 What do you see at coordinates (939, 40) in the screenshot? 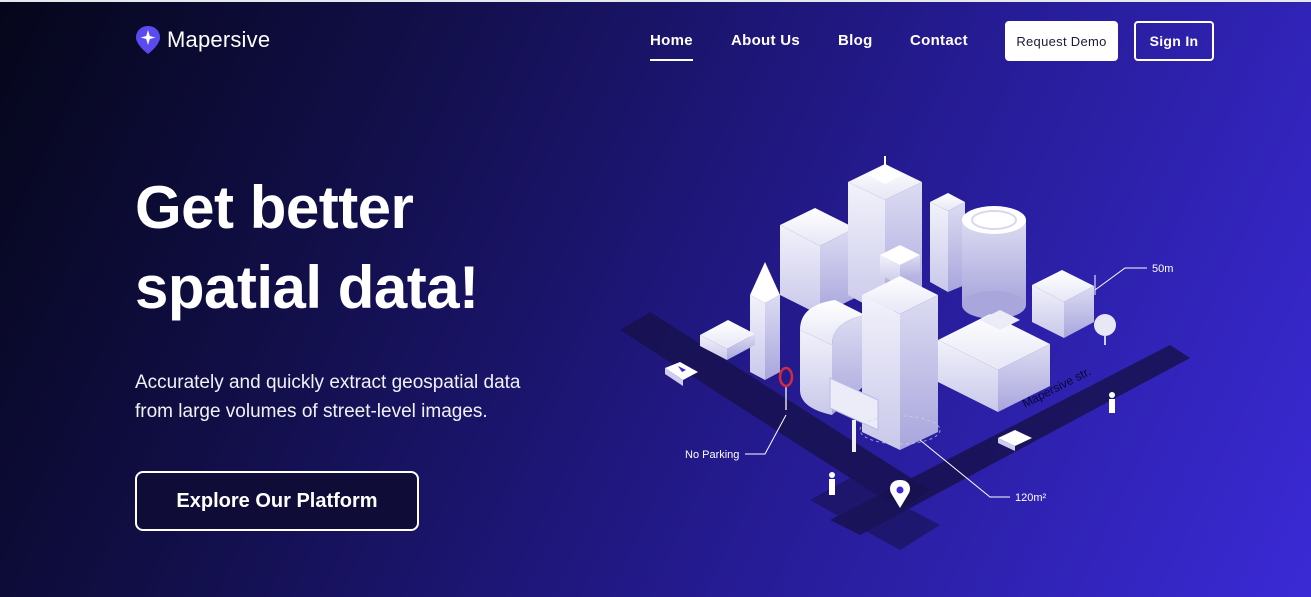
I see `nav-contact: Contact` at bounding box center [939, 40].